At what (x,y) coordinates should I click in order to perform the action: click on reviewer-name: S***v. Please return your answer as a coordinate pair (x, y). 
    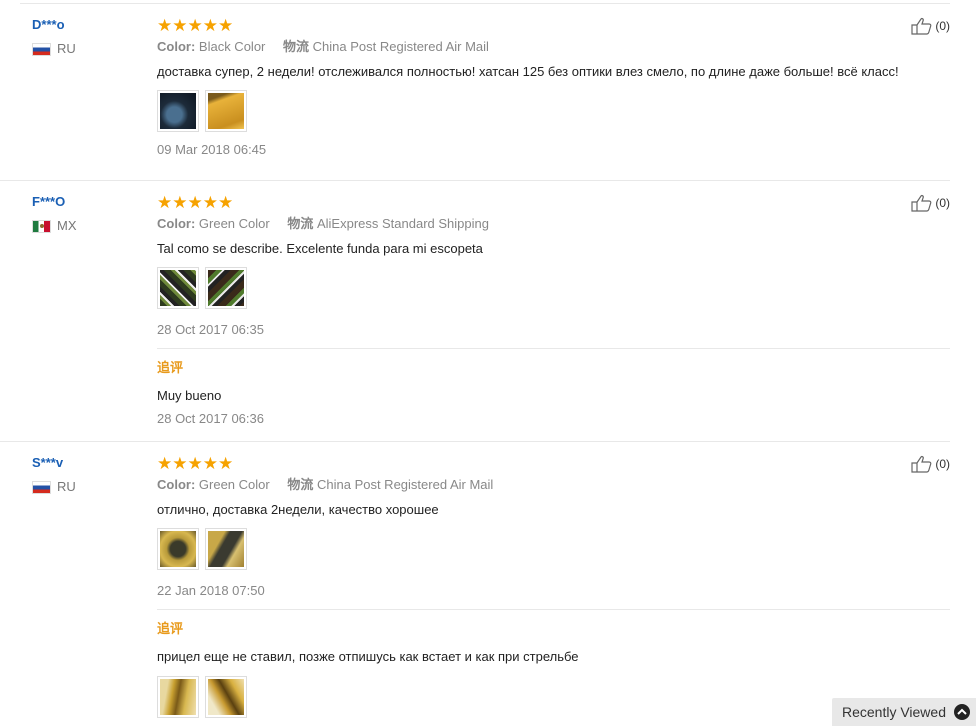
    Looking at the image, I should click on (54, 463).